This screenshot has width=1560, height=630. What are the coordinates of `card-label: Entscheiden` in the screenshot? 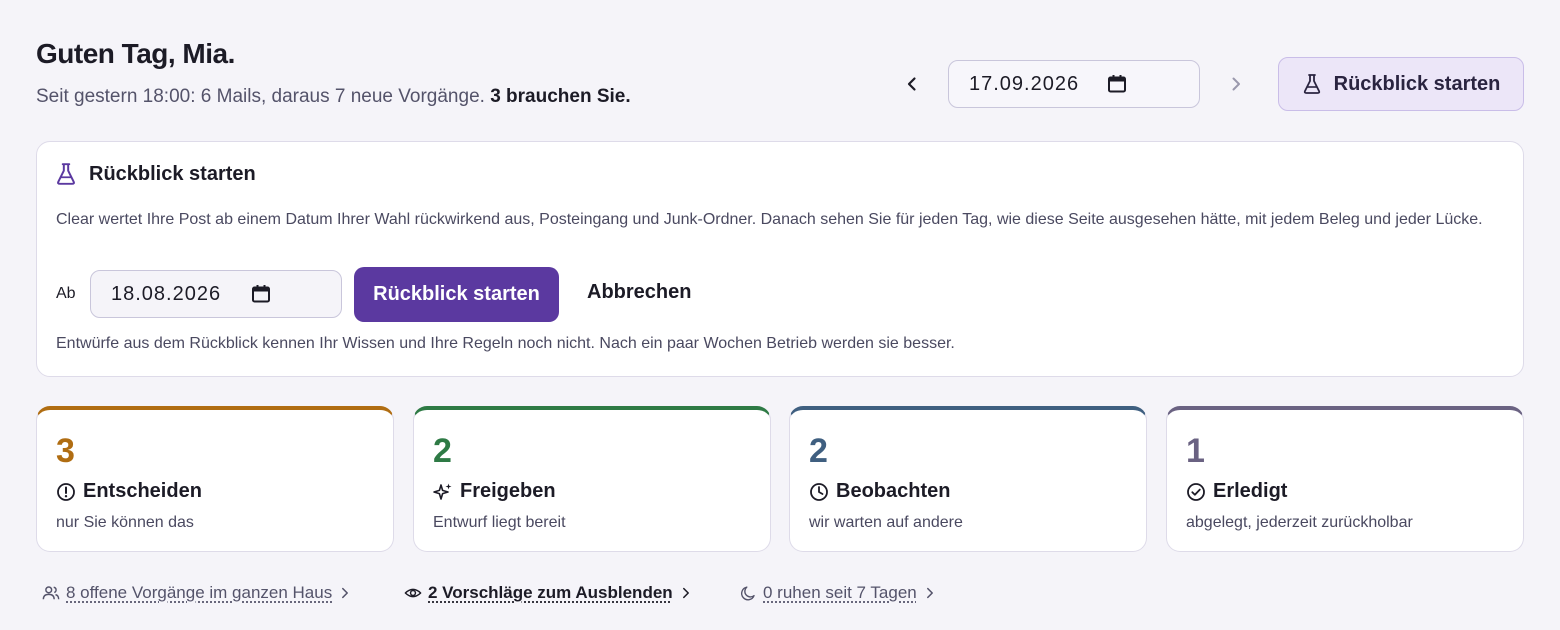 It's located at (129, 491).